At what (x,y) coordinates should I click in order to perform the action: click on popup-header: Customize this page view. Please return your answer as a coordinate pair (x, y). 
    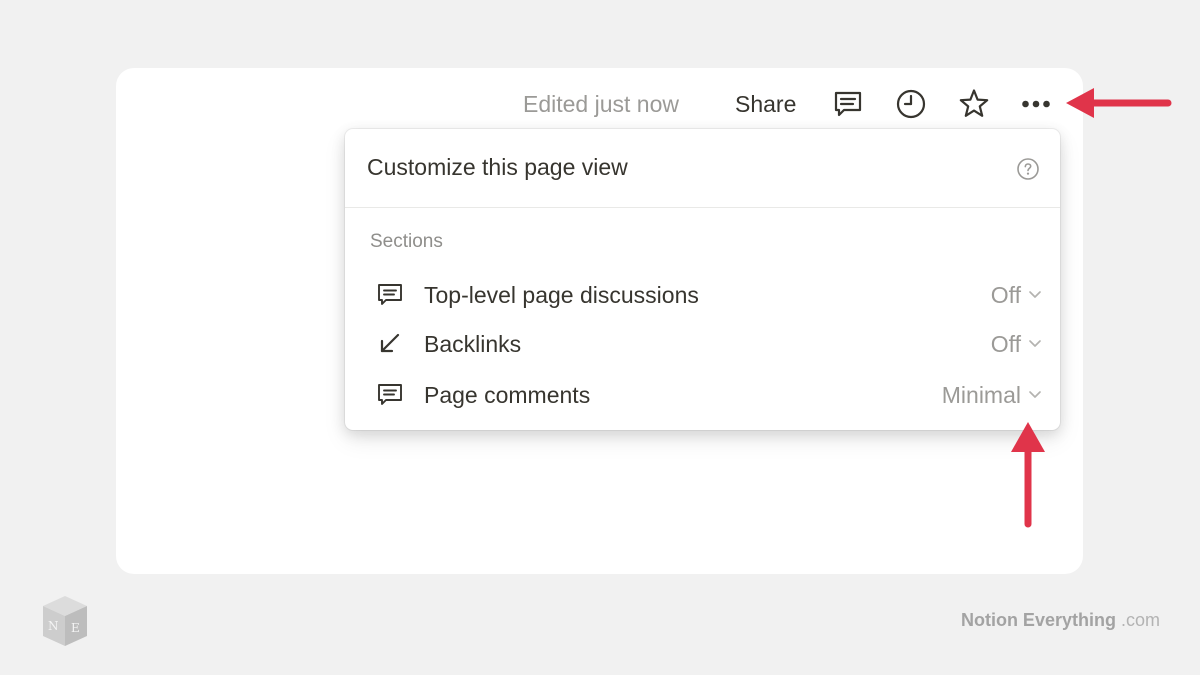
    Looking at the image, I should click on (702, 168).